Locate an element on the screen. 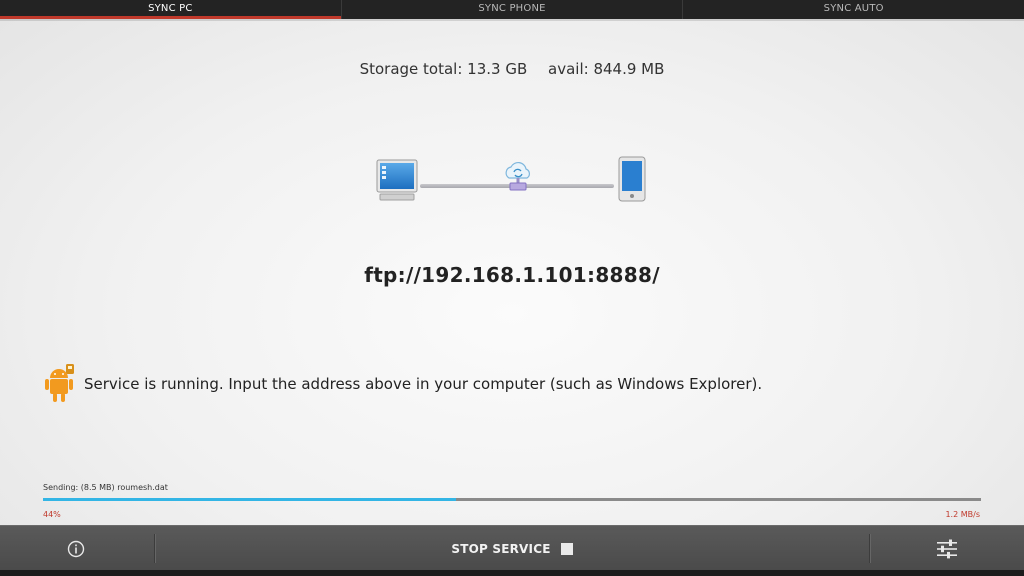 Image resolution: width=1024 pixels, height=576 pixels. ftp-address: ftp://192.168.1.101:8888/ is located at coordinates (512, 275).